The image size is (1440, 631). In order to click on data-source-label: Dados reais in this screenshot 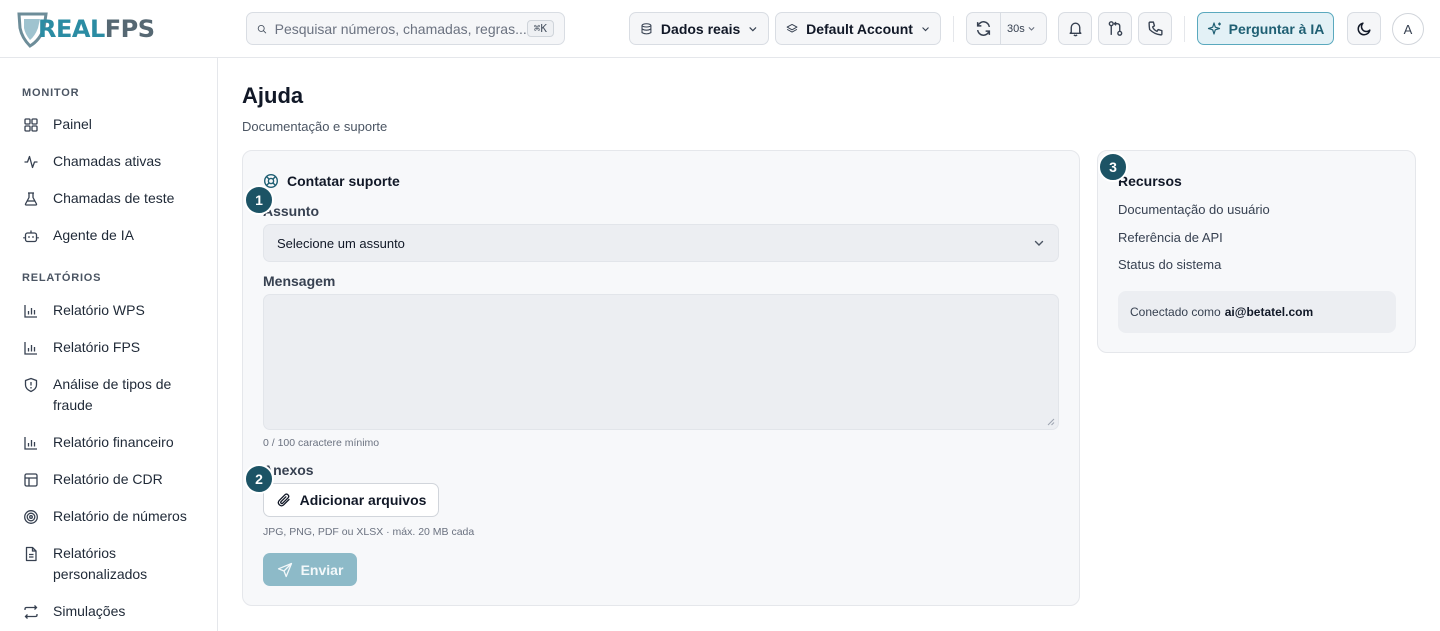, I will do `click(700, 28)`.